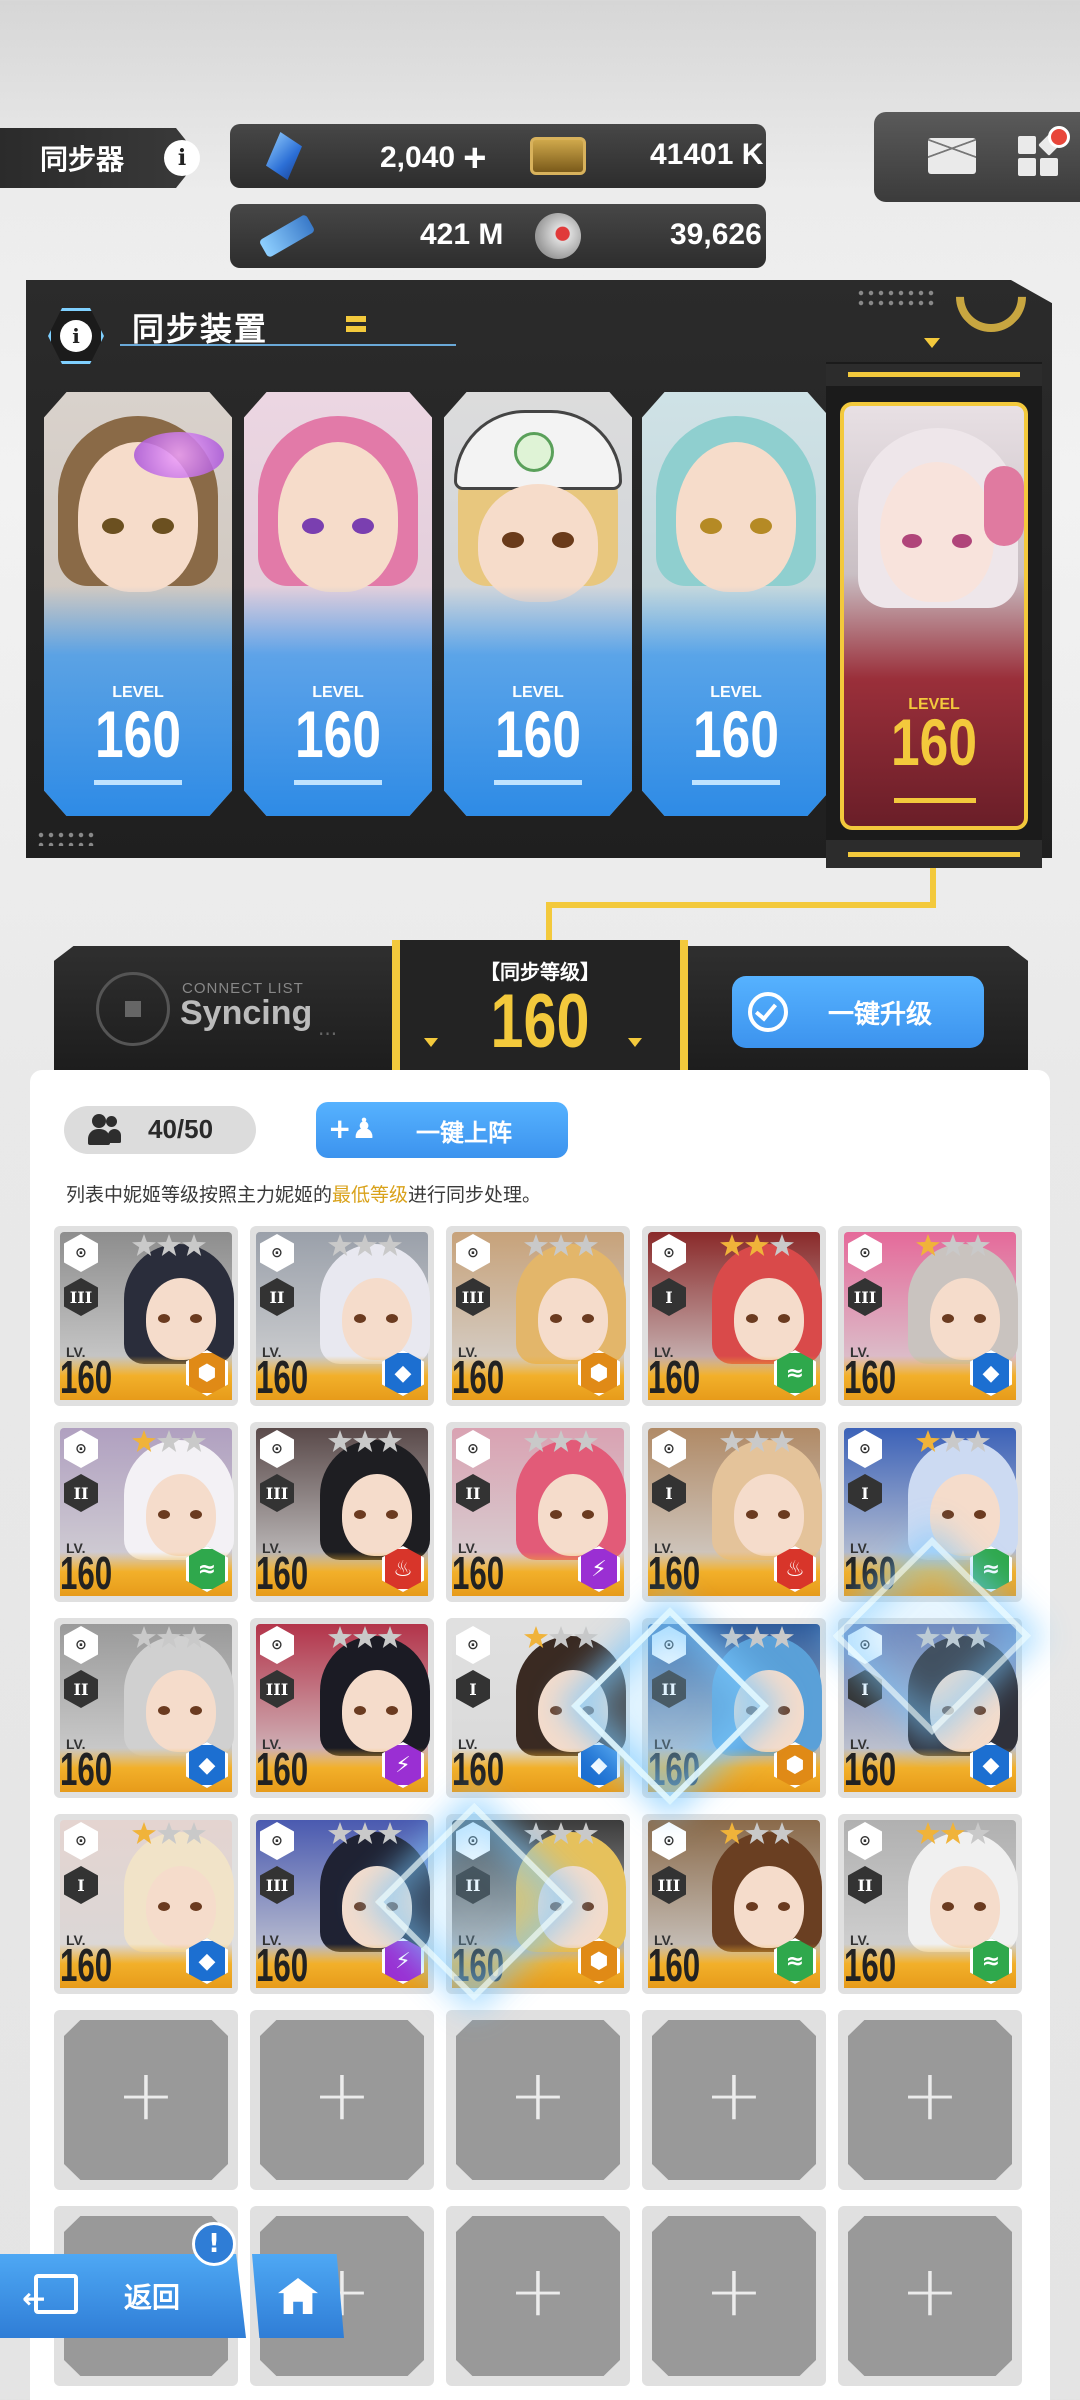 The image size is (1080, 2400). What do you see at coordinates (498, 156) in the screenshot?
I see `resource-bar-top: 2,040 + 41401 K` at bounding box center [498, 156].